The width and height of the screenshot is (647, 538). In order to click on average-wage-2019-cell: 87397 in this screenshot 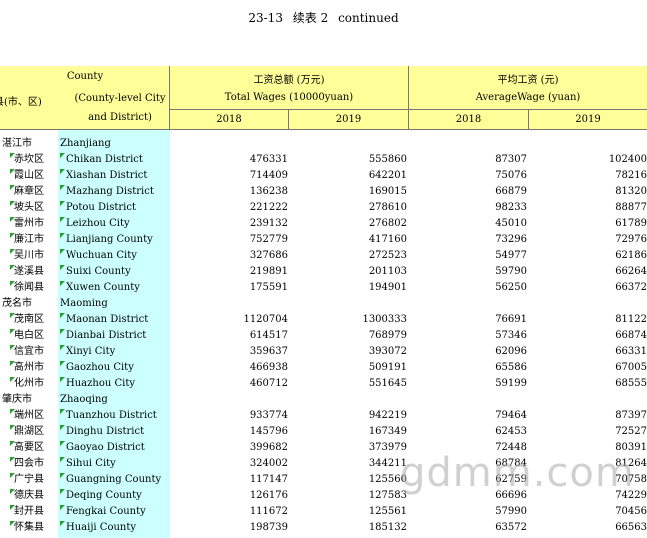, I will do `click(631, 415)`.